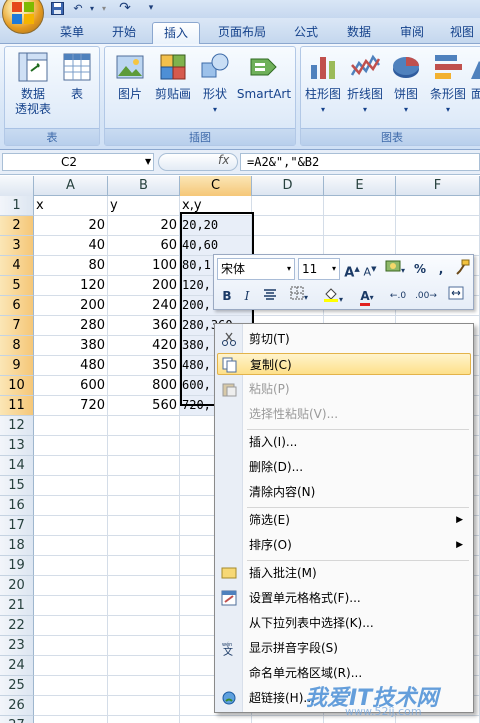 This screenshot has width=480, height=723. What do you see at coordinates (17, 646) in the screenshot?
I see `row-header: 23` at bounding box center [17, 646].